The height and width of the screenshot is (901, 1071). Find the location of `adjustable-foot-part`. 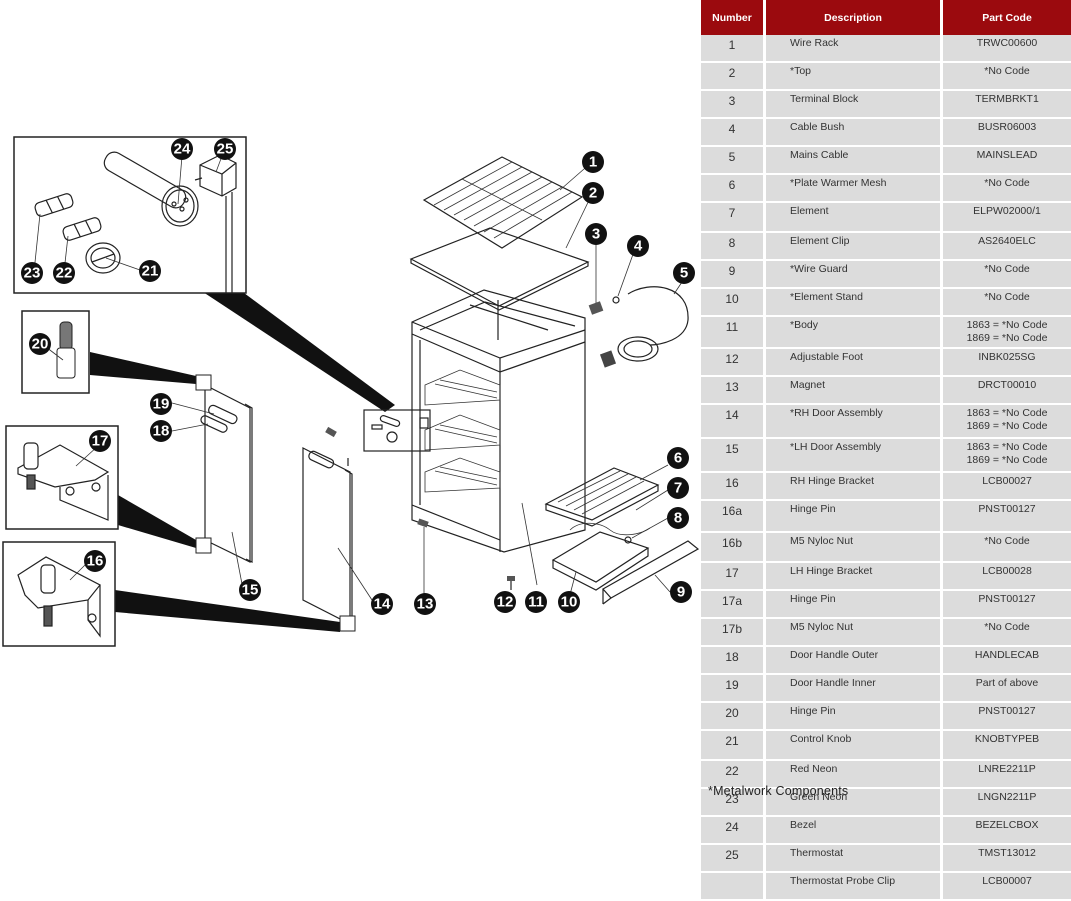

adjustable-foot-part is located at coordinates (511, 583).